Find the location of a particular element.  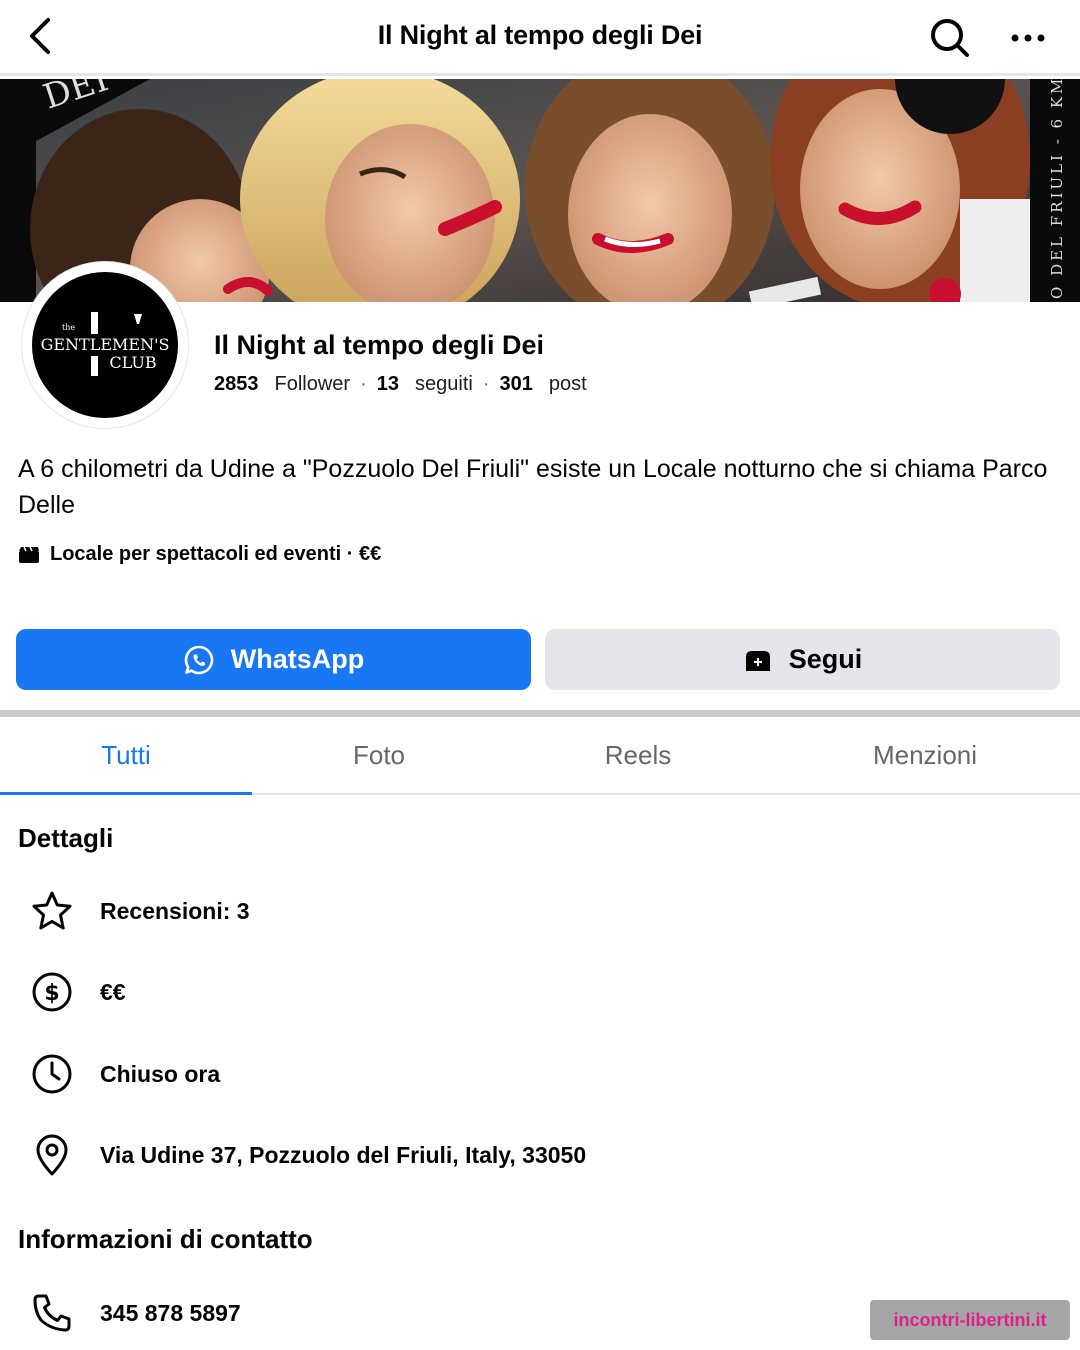

follow-button: Segui is located at coordinates (802, 659).